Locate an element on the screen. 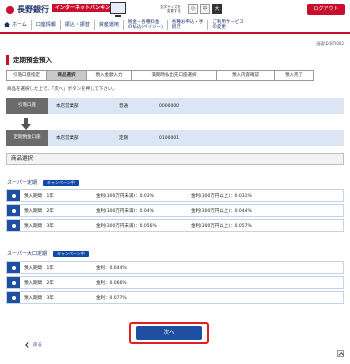 The width and height of the screenshot is (350, 364). bank-logo: 長野銀行 is located at coordinates (27, 9).